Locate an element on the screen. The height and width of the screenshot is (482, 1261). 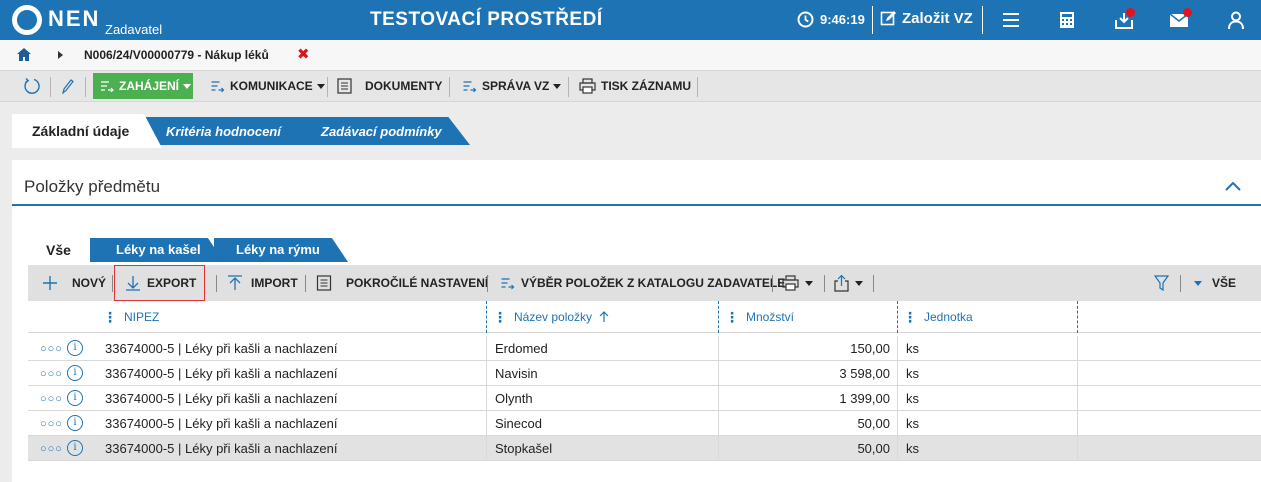
home-icon is located at coordinates (24, 54).